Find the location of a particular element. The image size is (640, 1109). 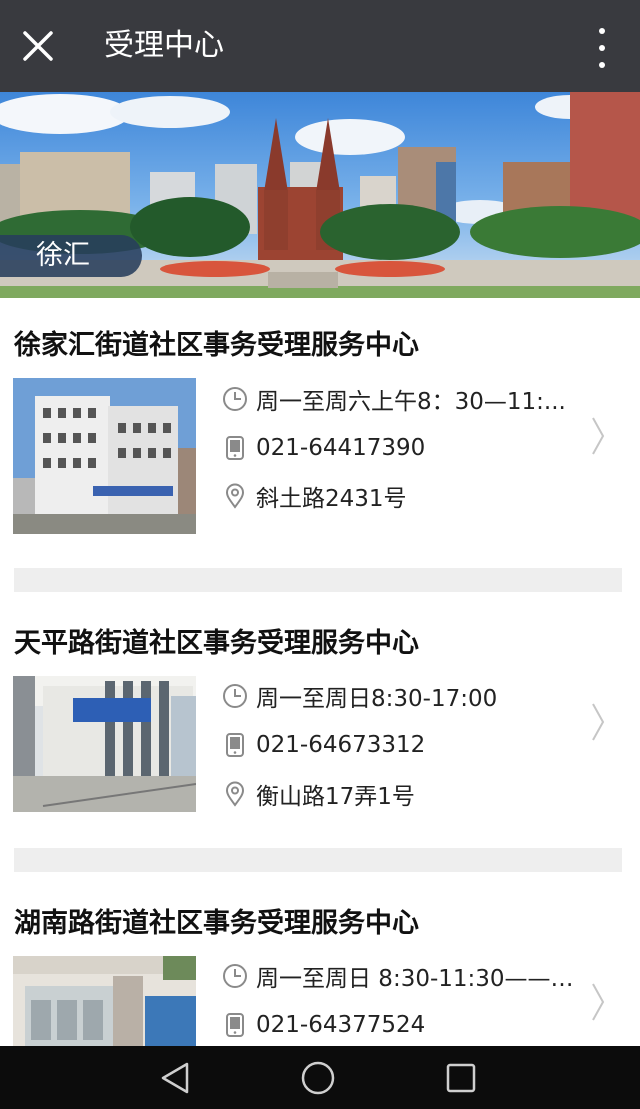

address: 衡山路17弄1号 is located at coordinates (335, 797).